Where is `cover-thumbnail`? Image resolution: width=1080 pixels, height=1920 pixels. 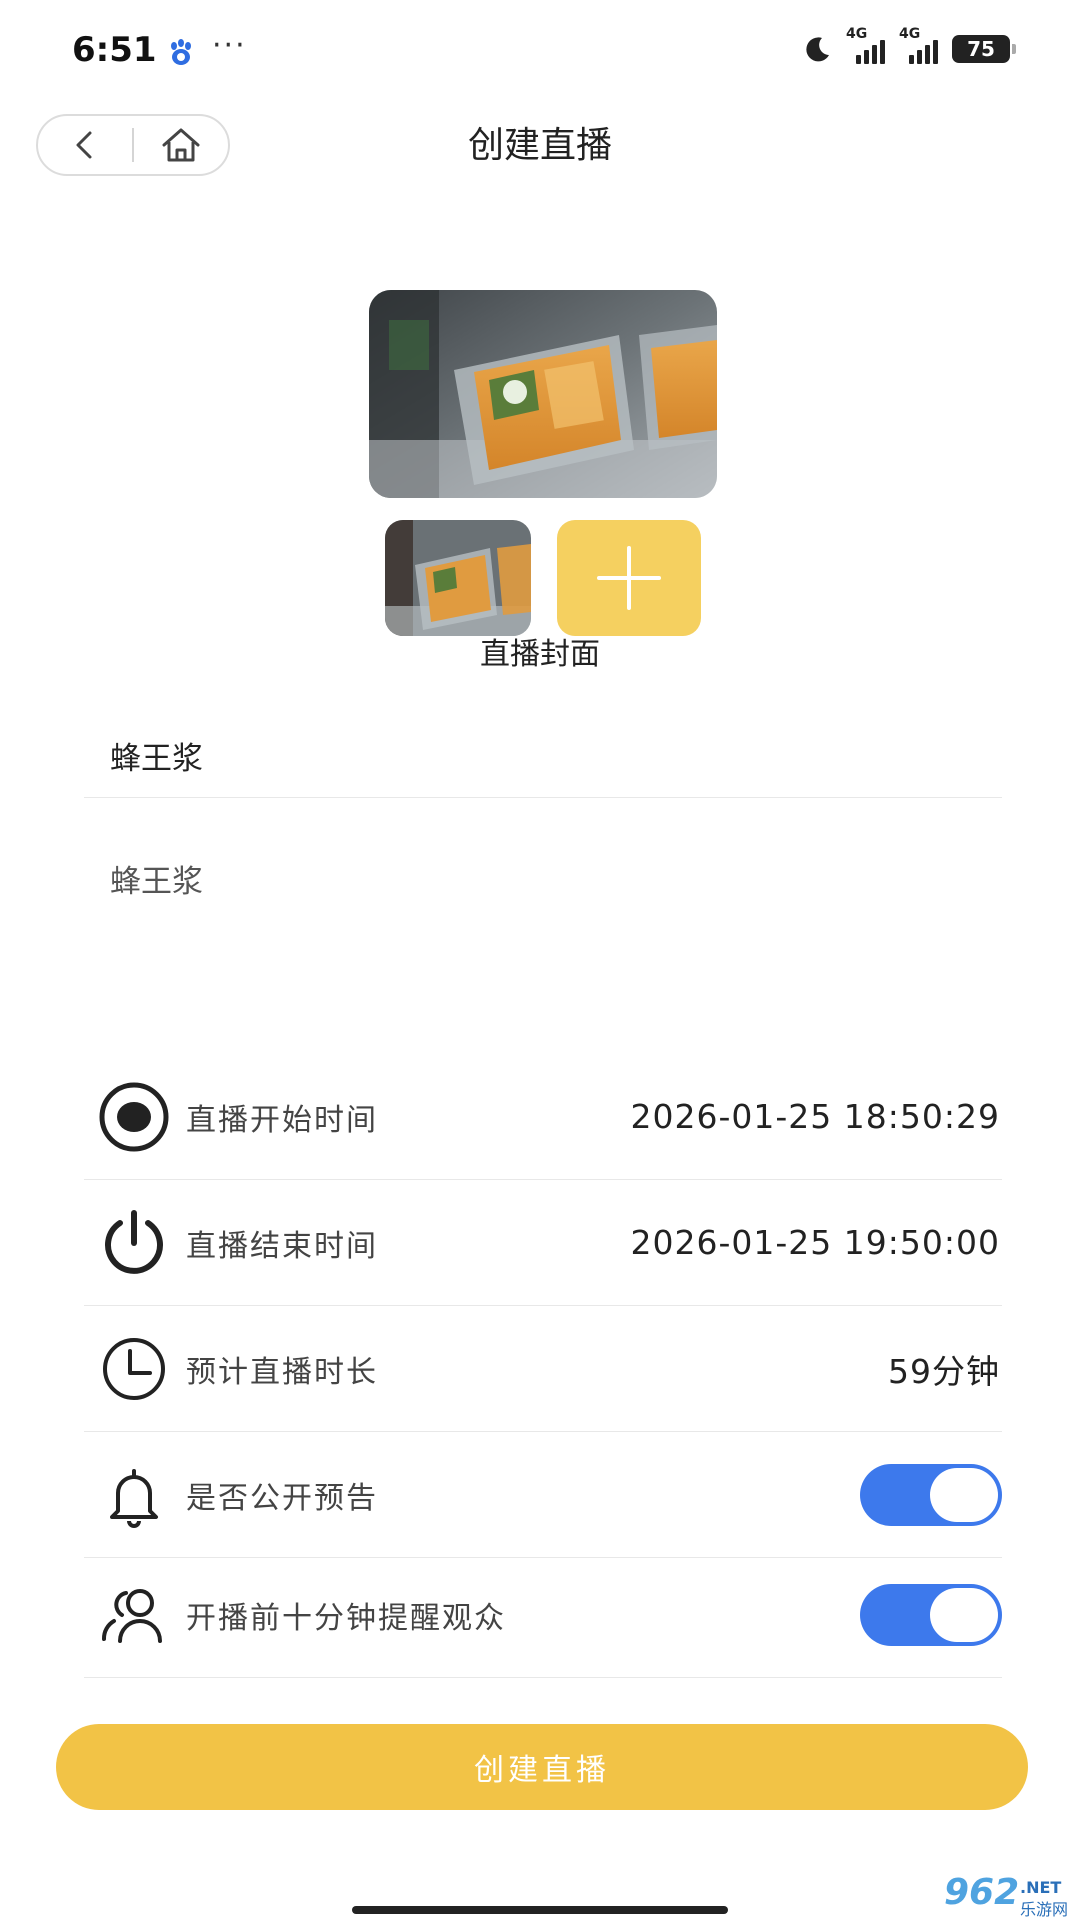 cover-thumbnail is located at coordinates (458, 578).